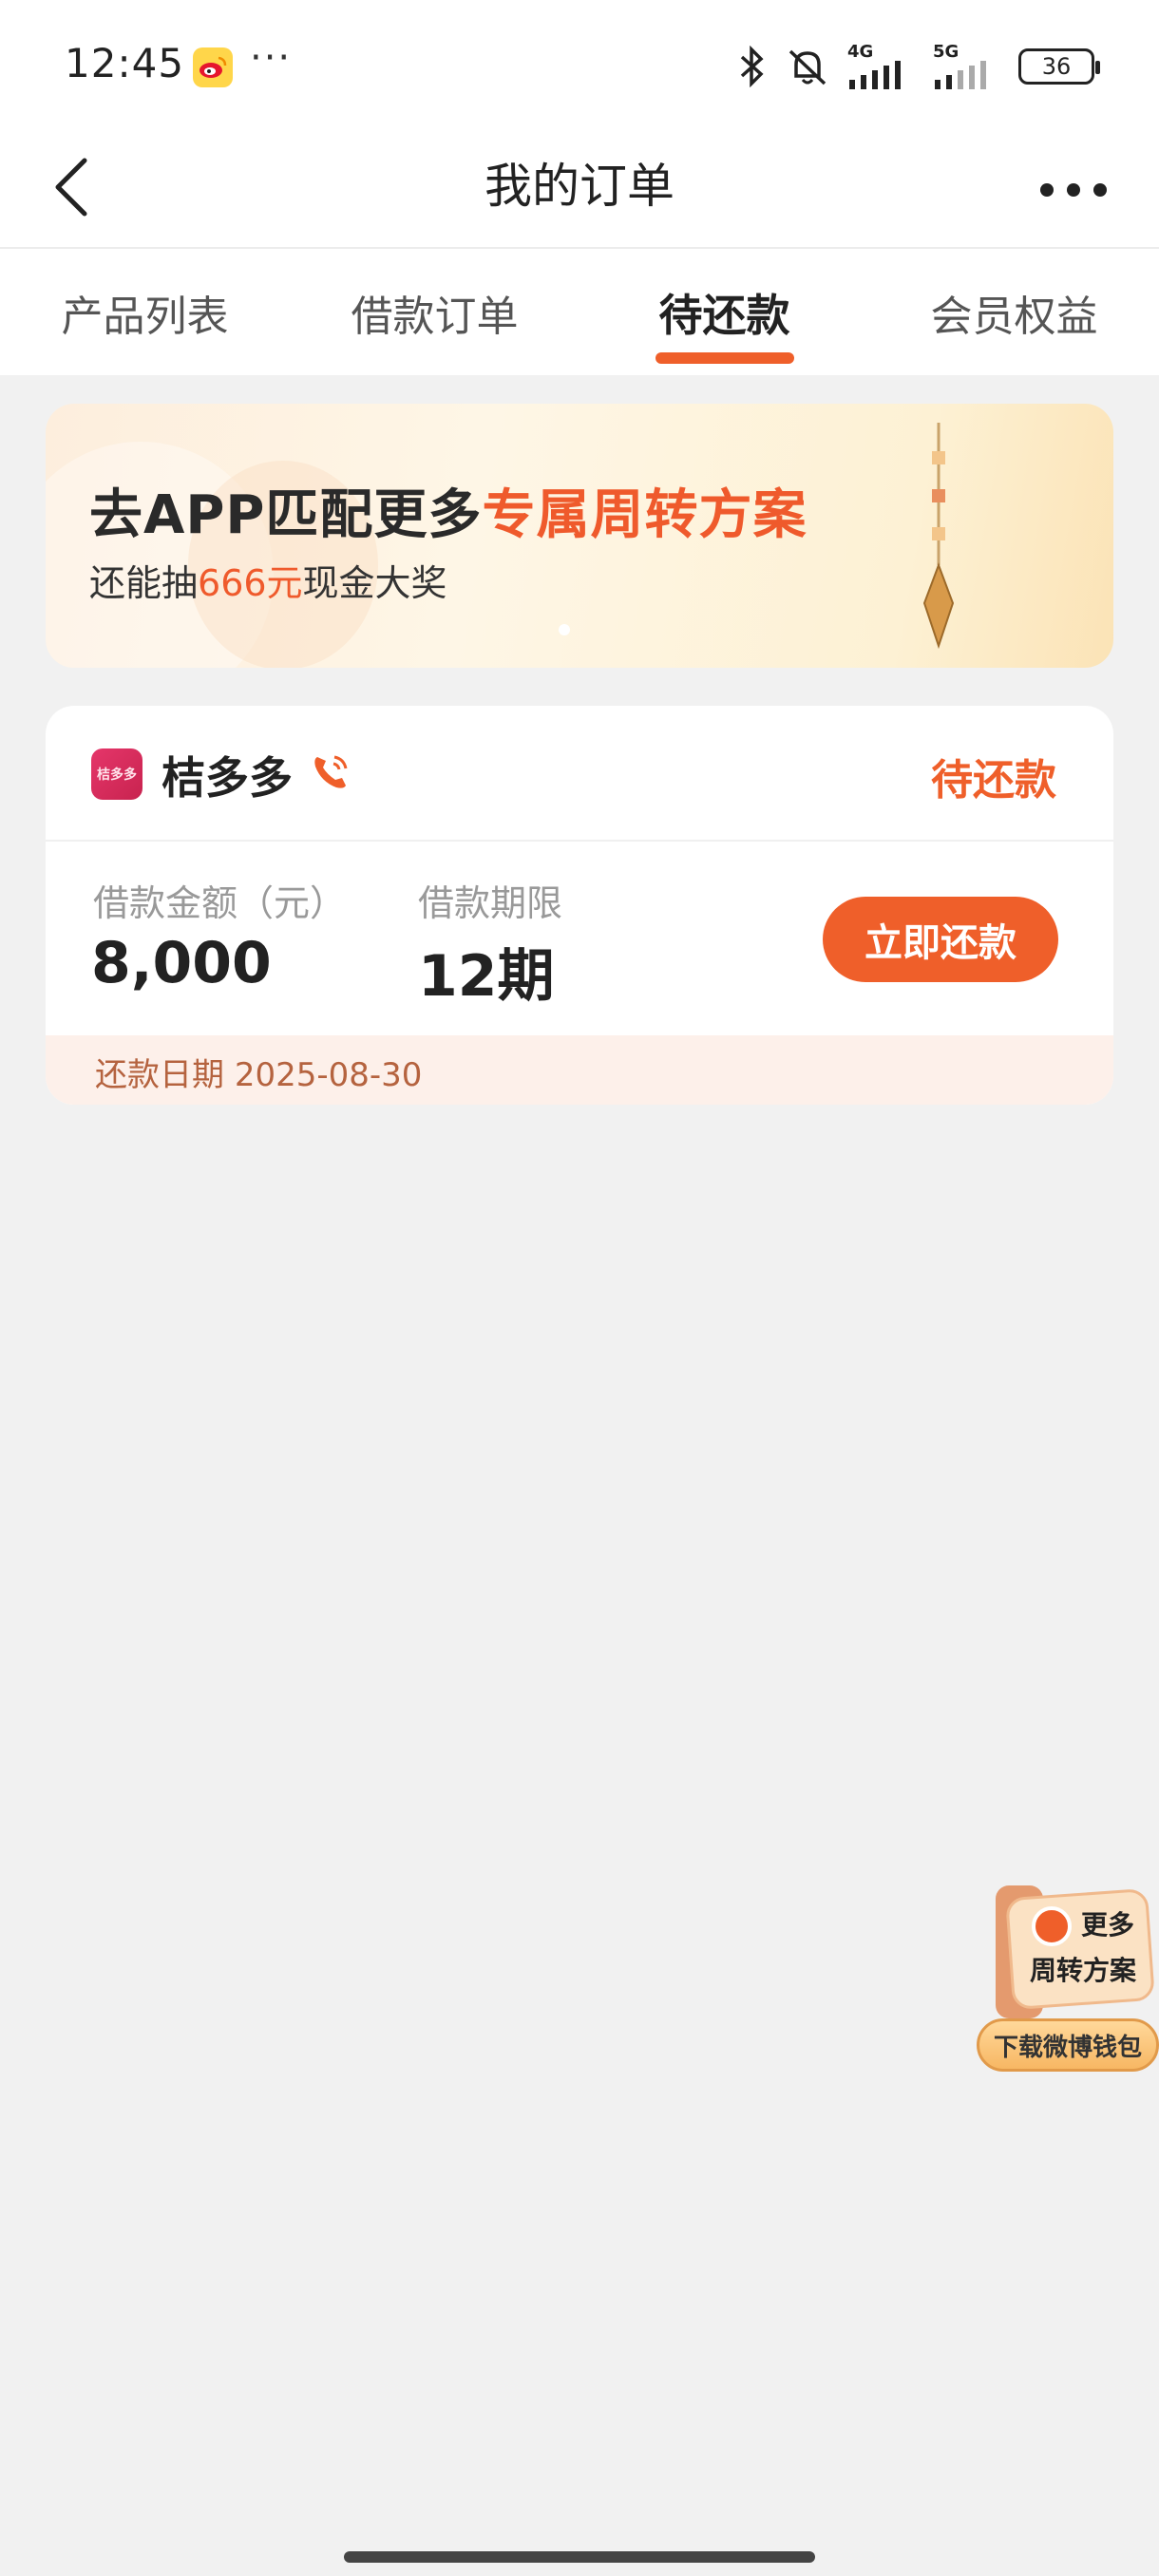  I want to click on tab-label: 待还款, so click(724, 315).